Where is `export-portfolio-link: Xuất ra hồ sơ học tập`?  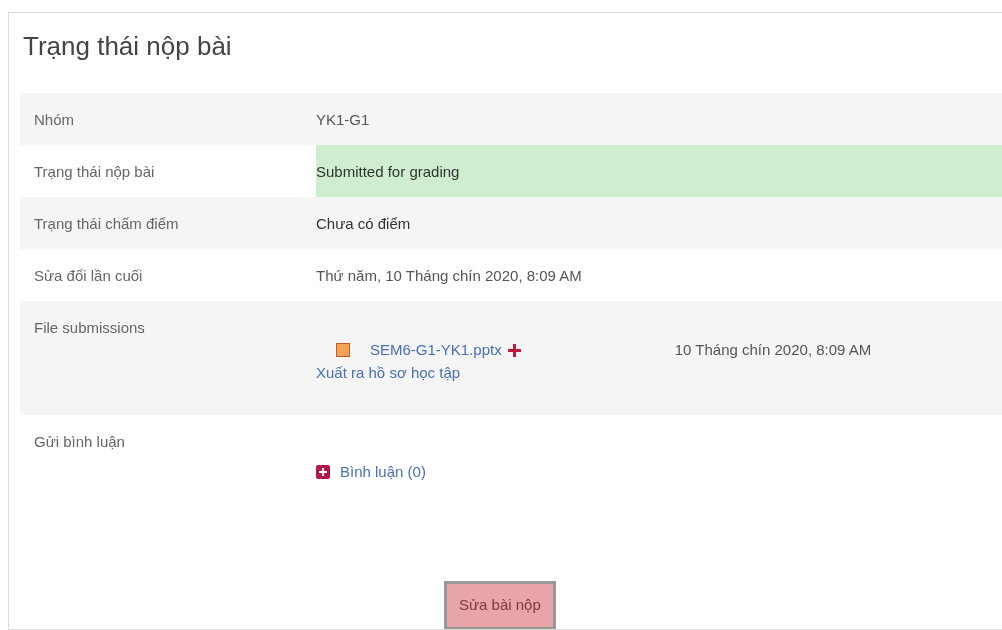 export-portfolio-link: Xuất ra hồ sơ học tập is located at coordinates (388, 372).